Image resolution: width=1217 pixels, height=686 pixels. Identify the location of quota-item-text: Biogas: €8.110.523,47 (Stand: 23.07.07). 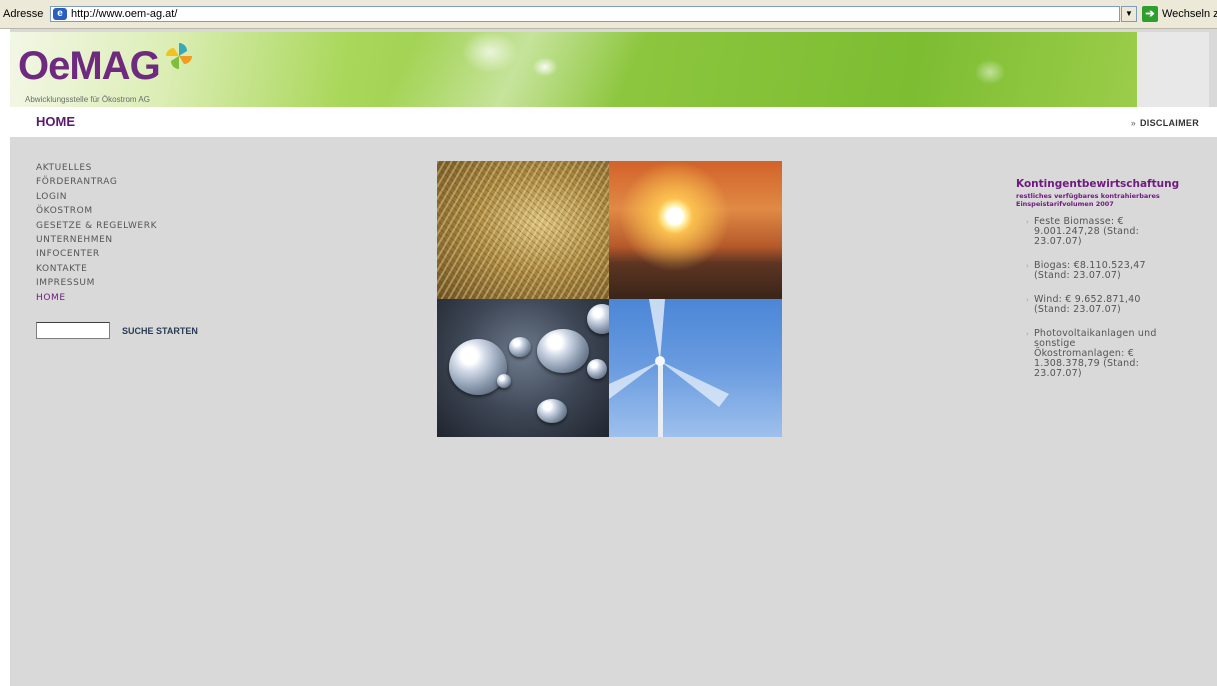
(1090, 270).